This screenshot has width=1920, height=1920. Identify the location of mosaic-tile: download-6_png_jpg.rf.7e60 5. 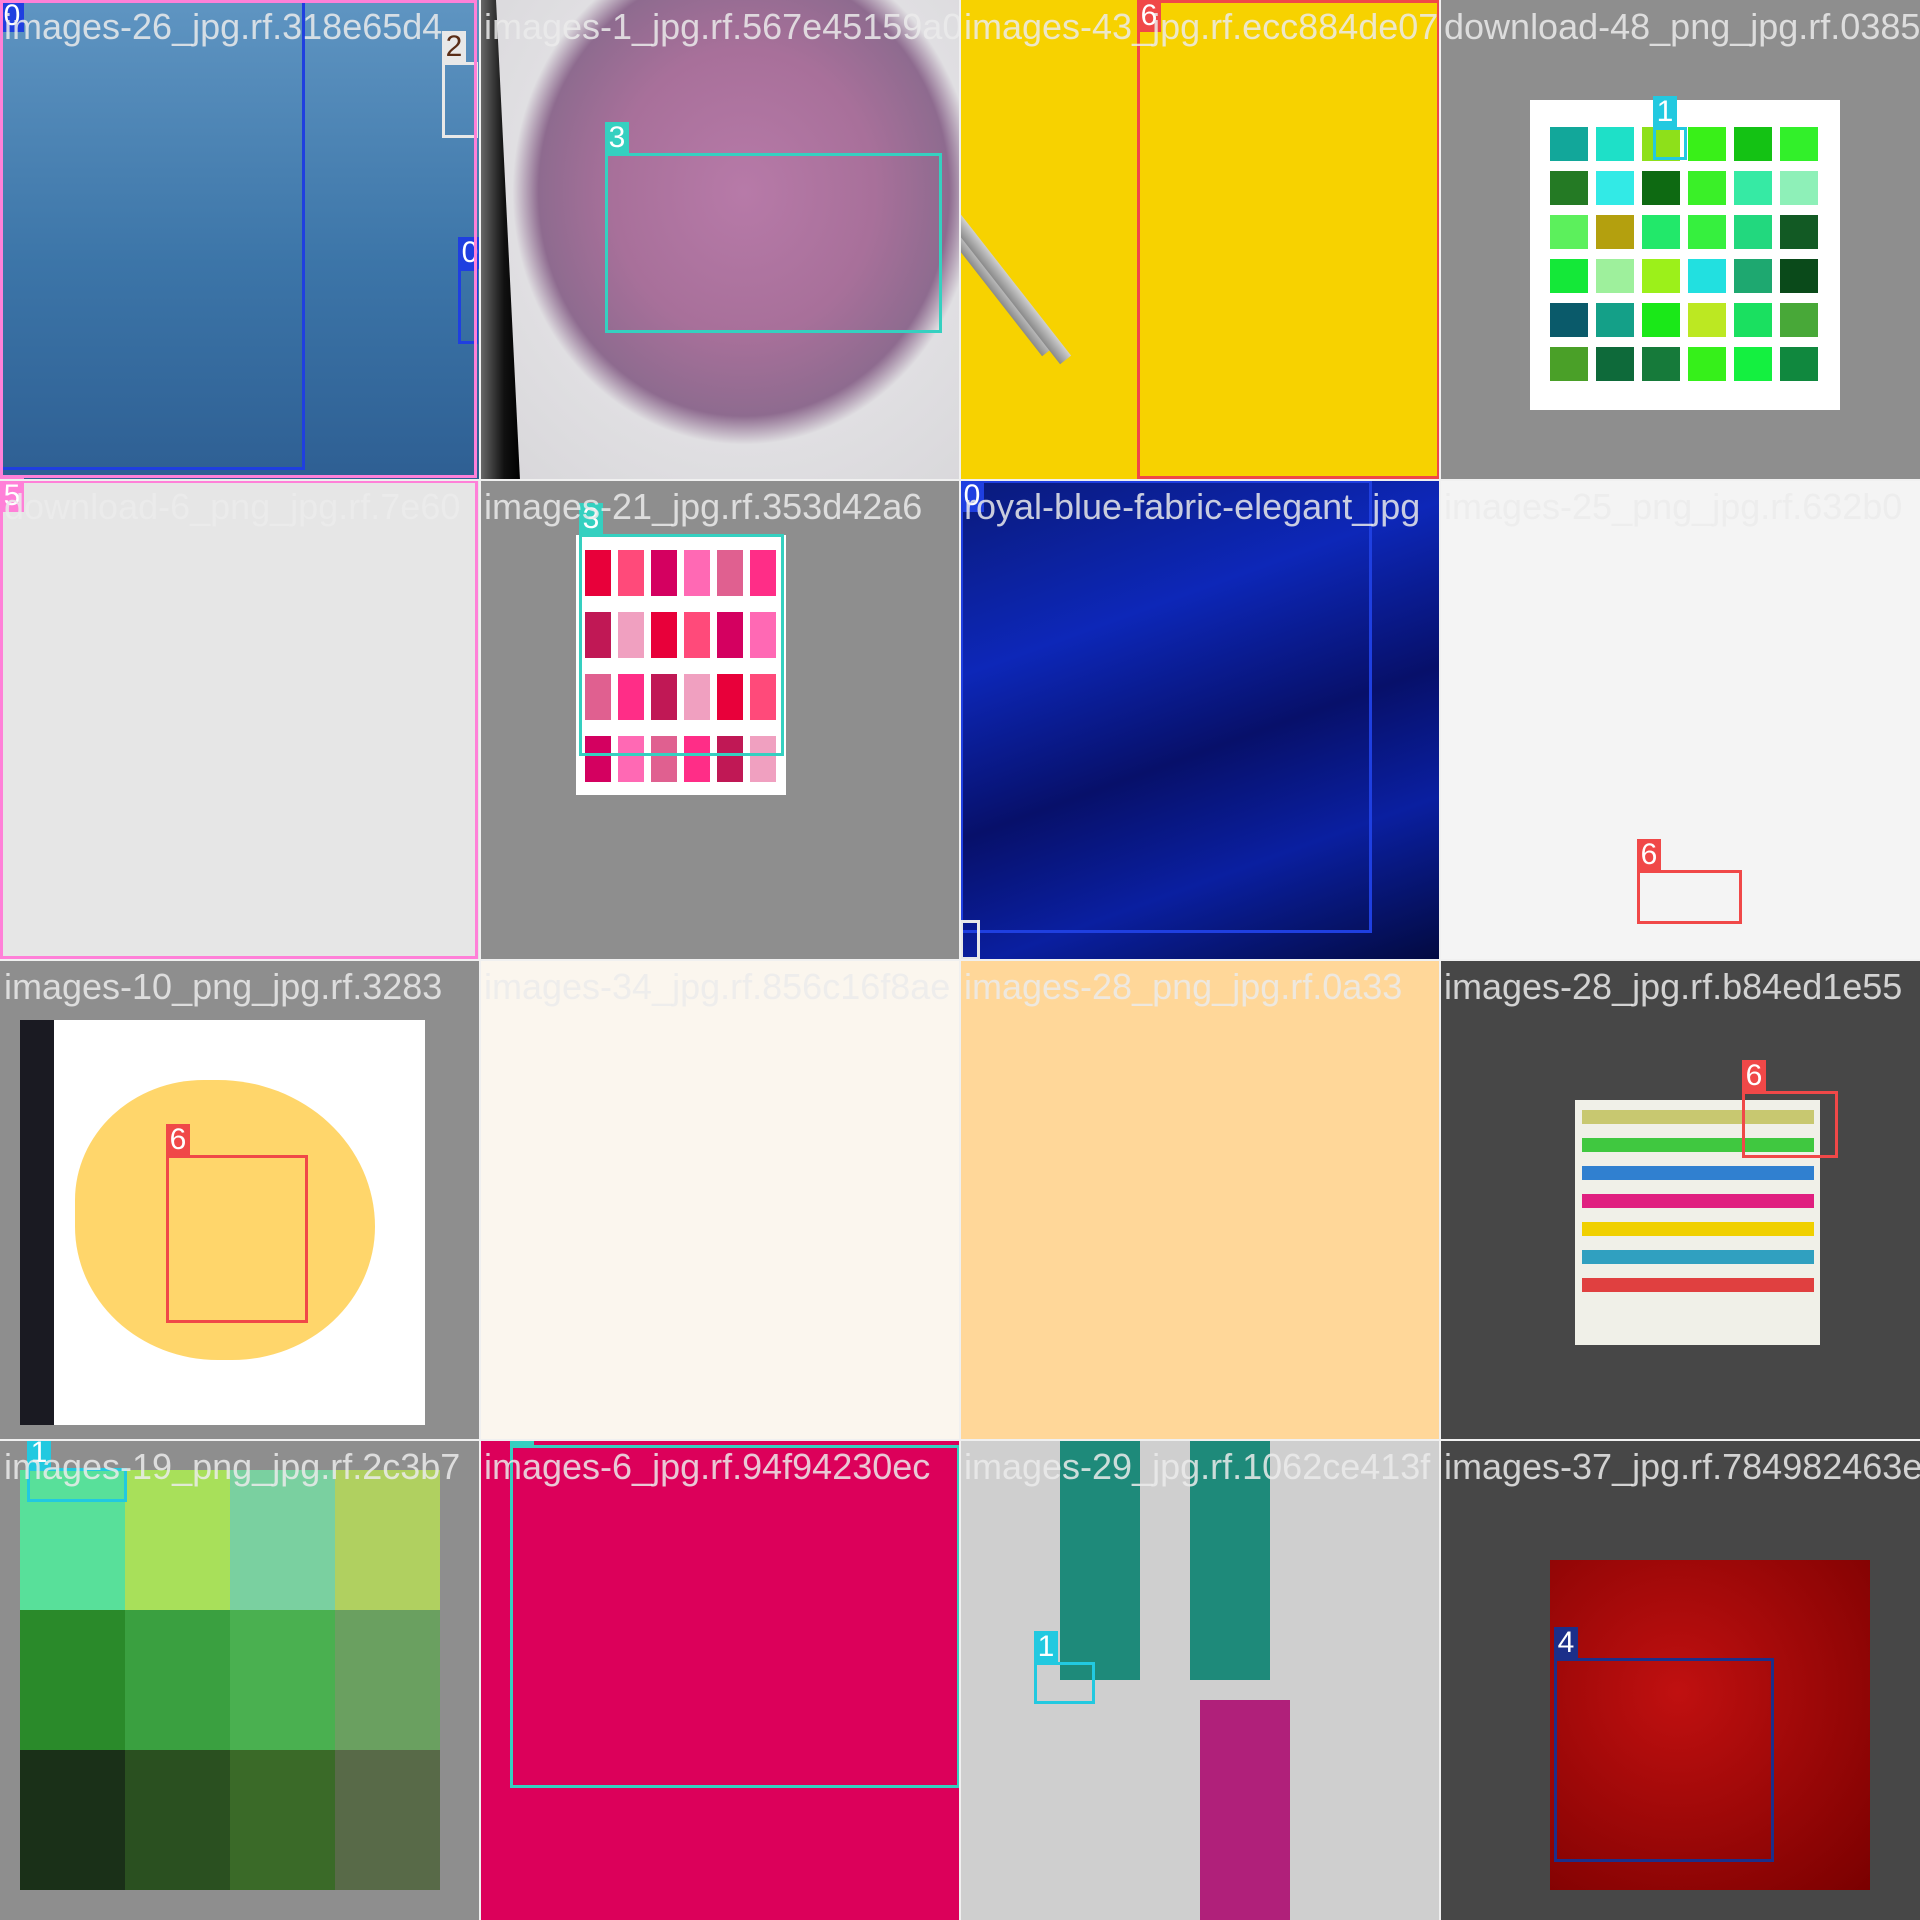
(240, 720).